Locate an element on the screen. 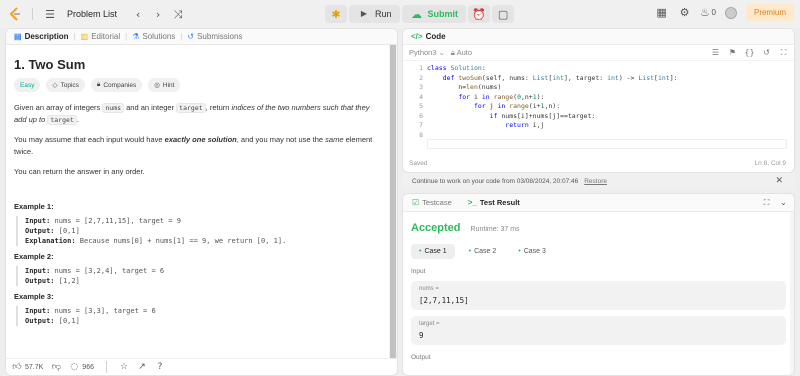 The image size is (800, 376). companies-button: 🔒︎ Companies is located at coordinates (116, 85).